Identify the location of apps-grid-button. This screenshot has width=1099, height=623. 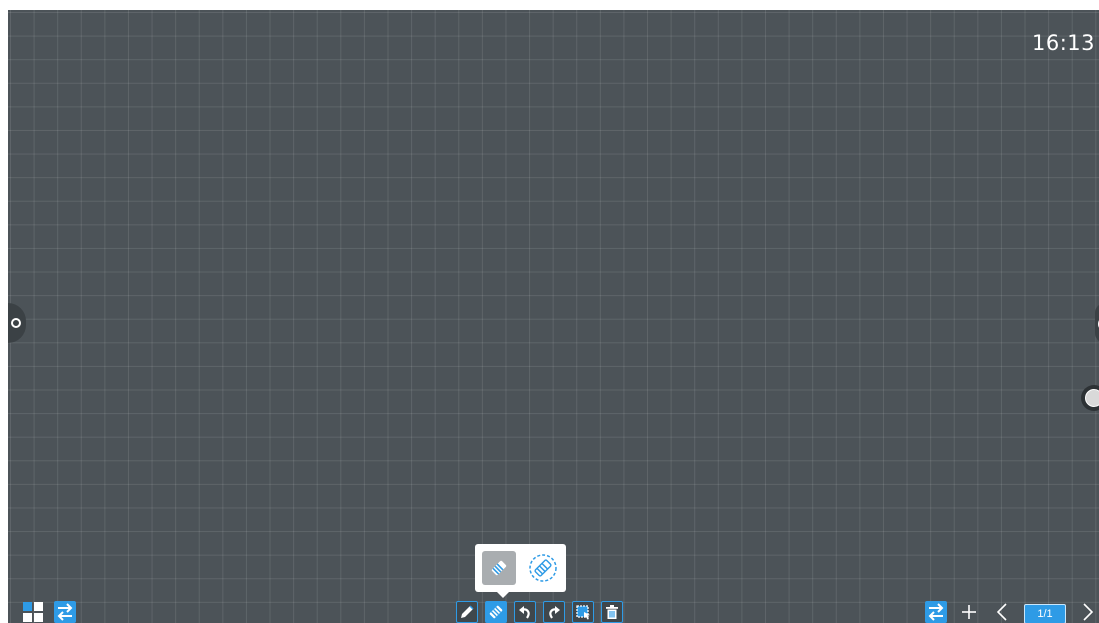
(33, 612).